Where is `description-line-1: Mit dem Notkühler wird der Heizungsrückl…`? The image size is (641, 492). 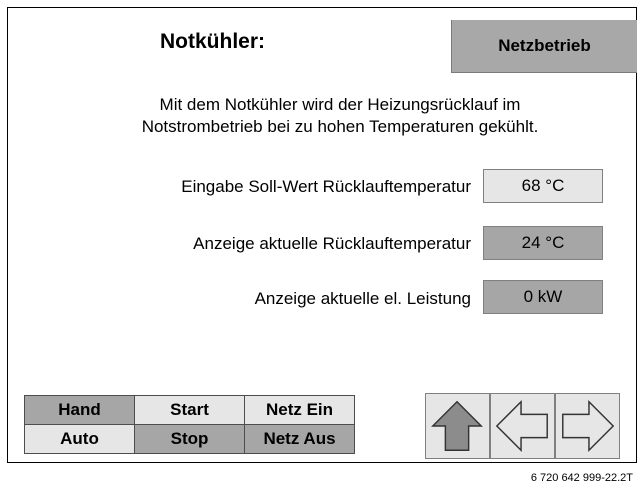
description-line-1: Mit dem Notkühler wird der Heizungsrückl… is located at coordinates (340, 104).